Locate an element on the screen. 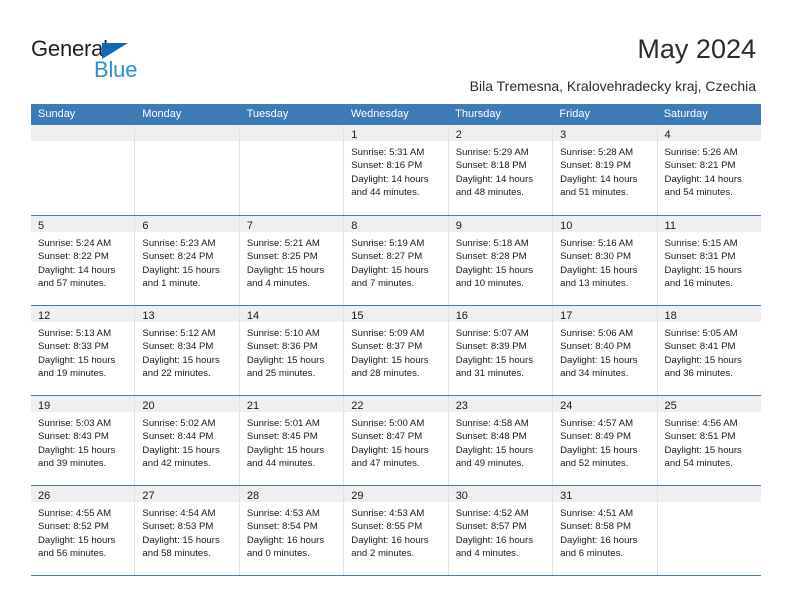 This screenshot has height=612, width=792. weekday-header-wednesday: Wednesday is located at coordinates (379, 114).